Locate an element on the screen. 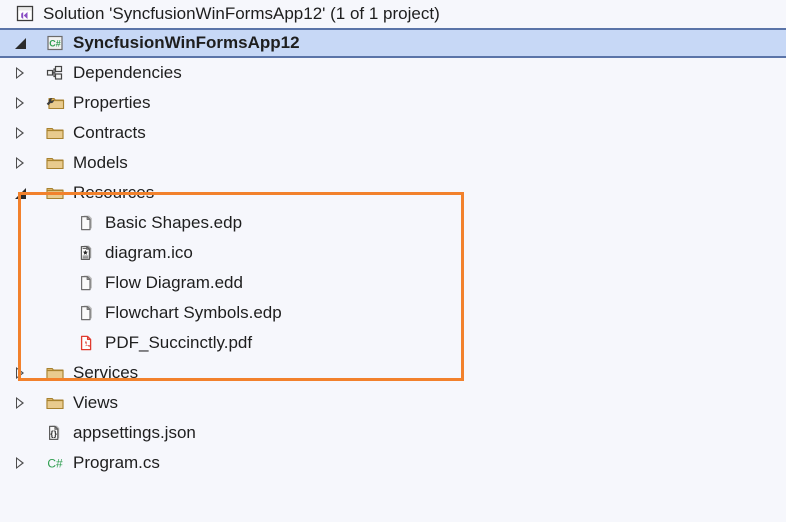 The image size is (786, 522). tree-row-label: Program.cs is located at coordinates (116, 462).